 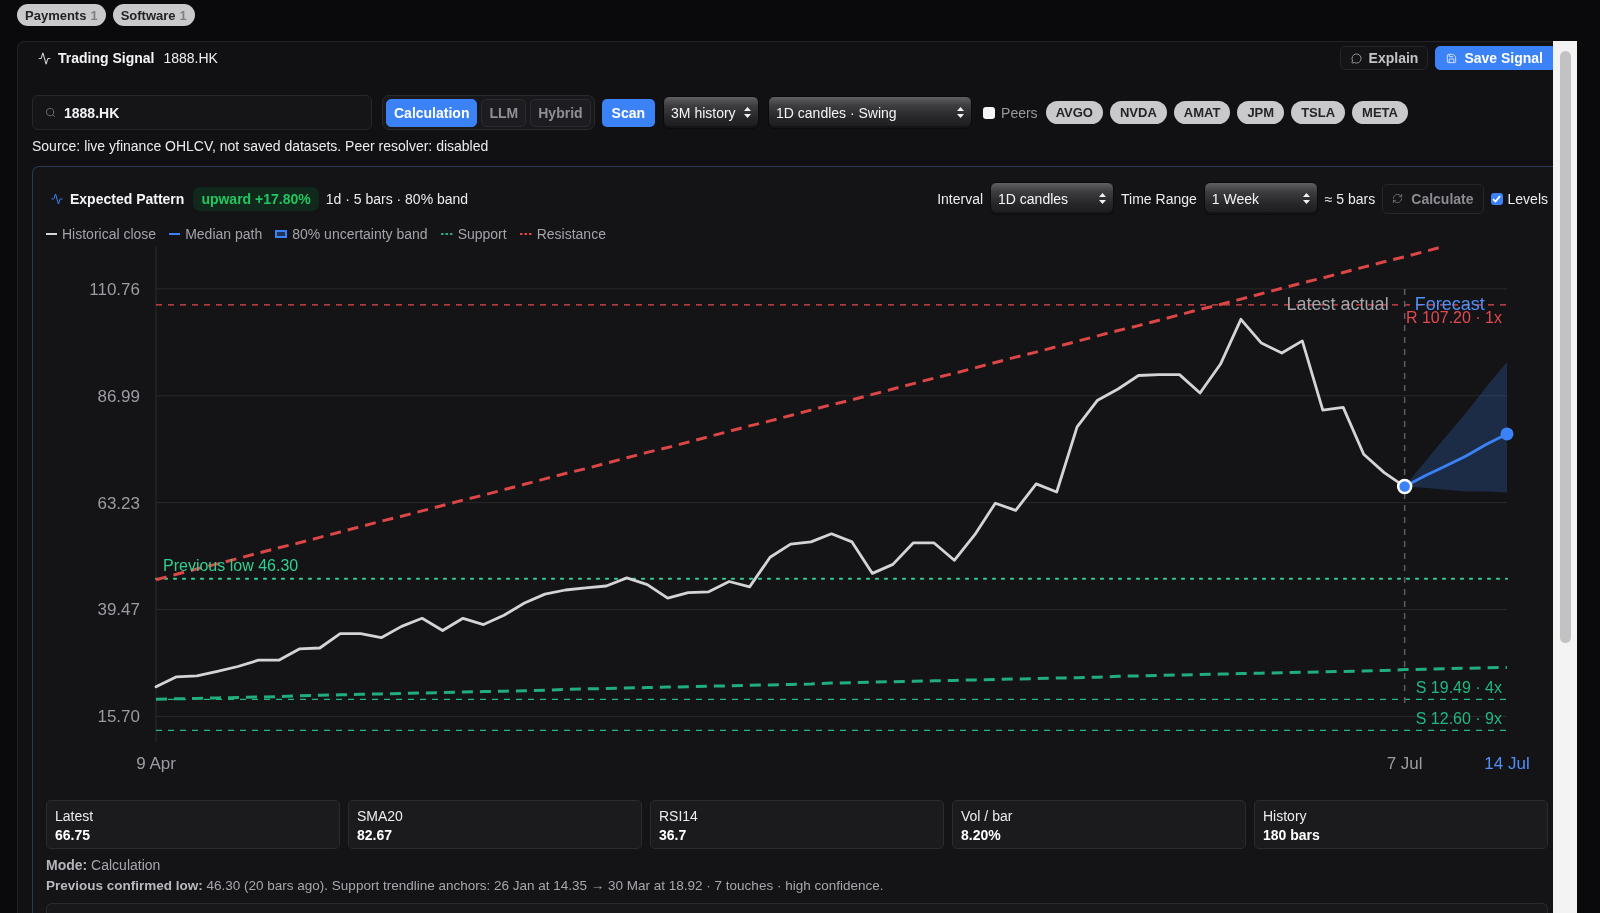 What do you see at coordinates (1380, 112) in the screenshot?
I see `peer-chip: META` at bounding box center [1380, 112].